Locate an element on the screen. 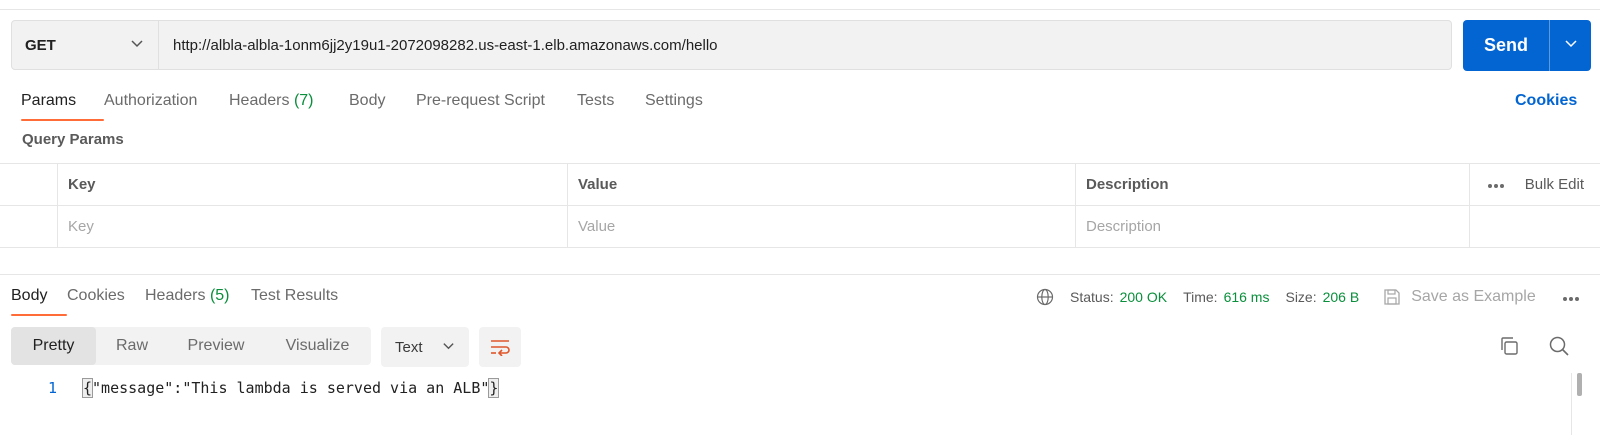 The image size is (1600, 435). tab-authorization: Authorization is located at coordinates (166, 105).